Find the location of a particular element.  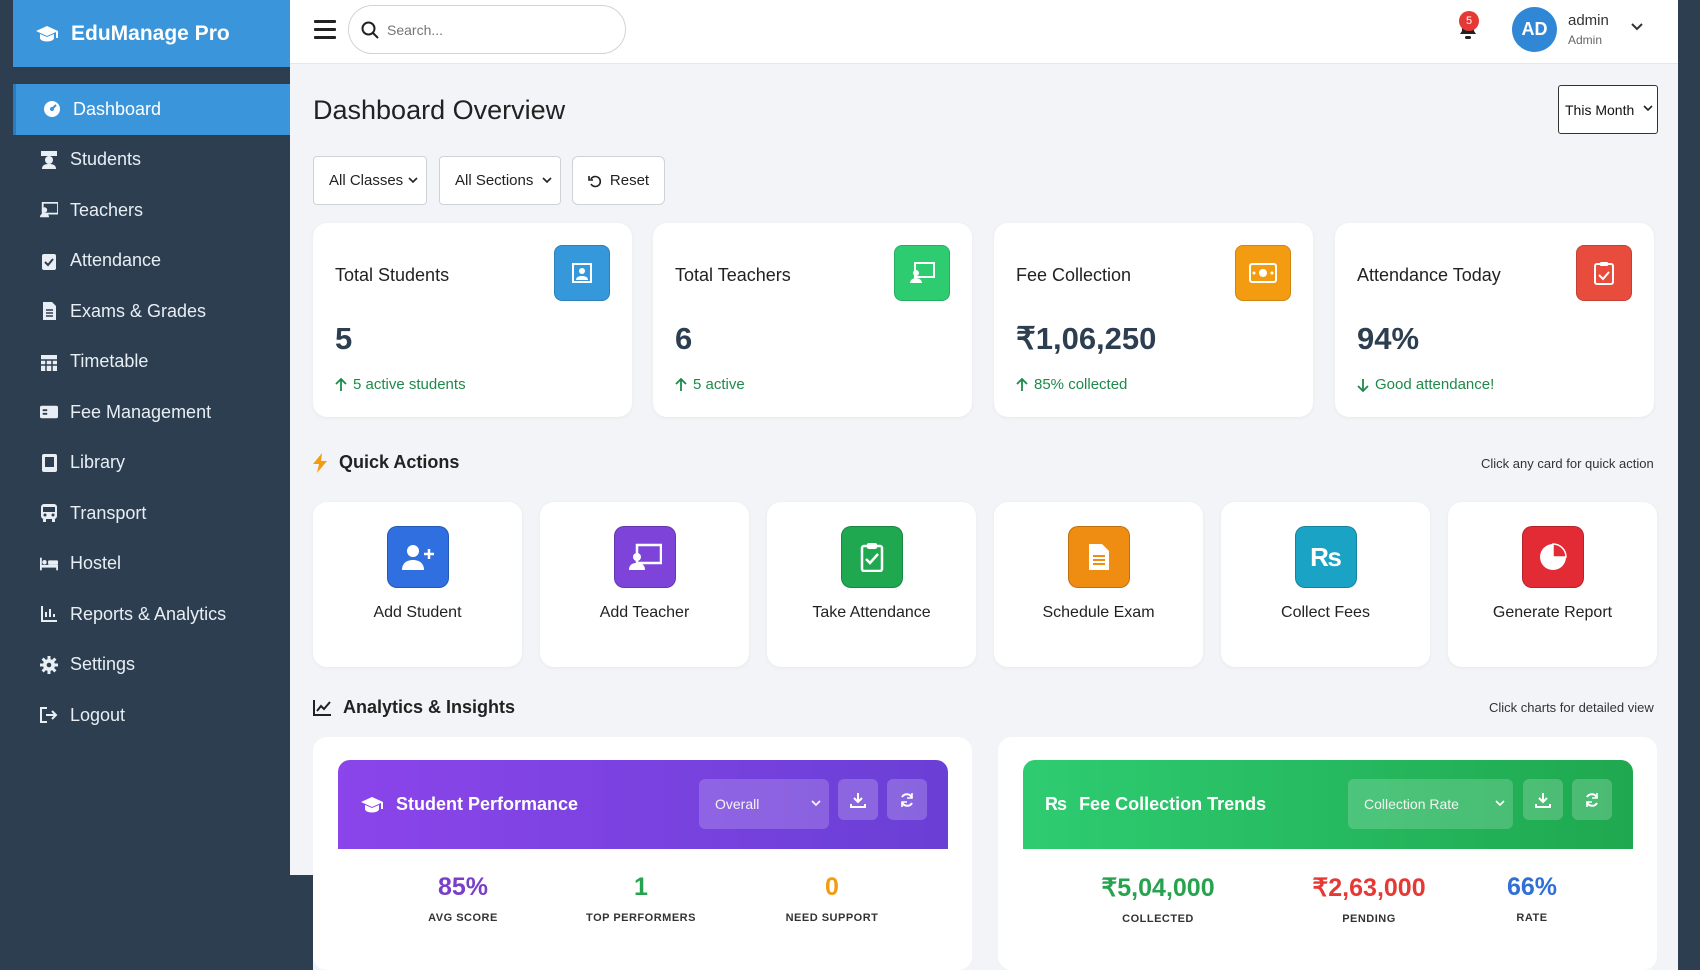

sidebar-item-label: Logout is located at coordinates (98, 714).